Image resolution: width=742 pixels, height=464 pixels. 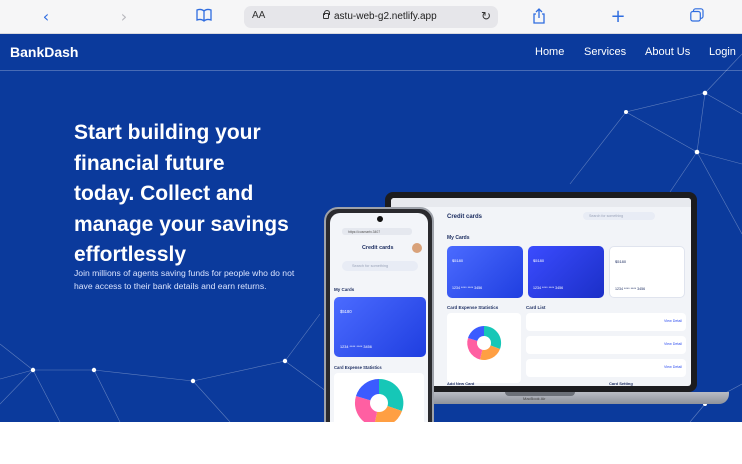 What do you see at coordinates (539, 17) in the screenshot?
I see `share-icon` at bounding box center [539, 17].